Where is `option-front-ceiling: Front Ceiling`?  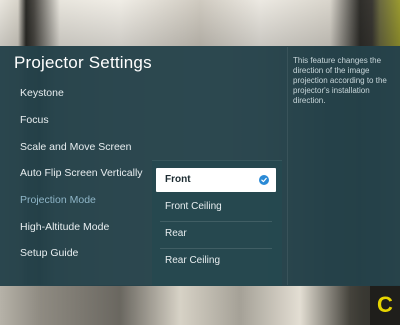
option-front-ceiling: Front Ceiling is located at coordinates (216, 207).